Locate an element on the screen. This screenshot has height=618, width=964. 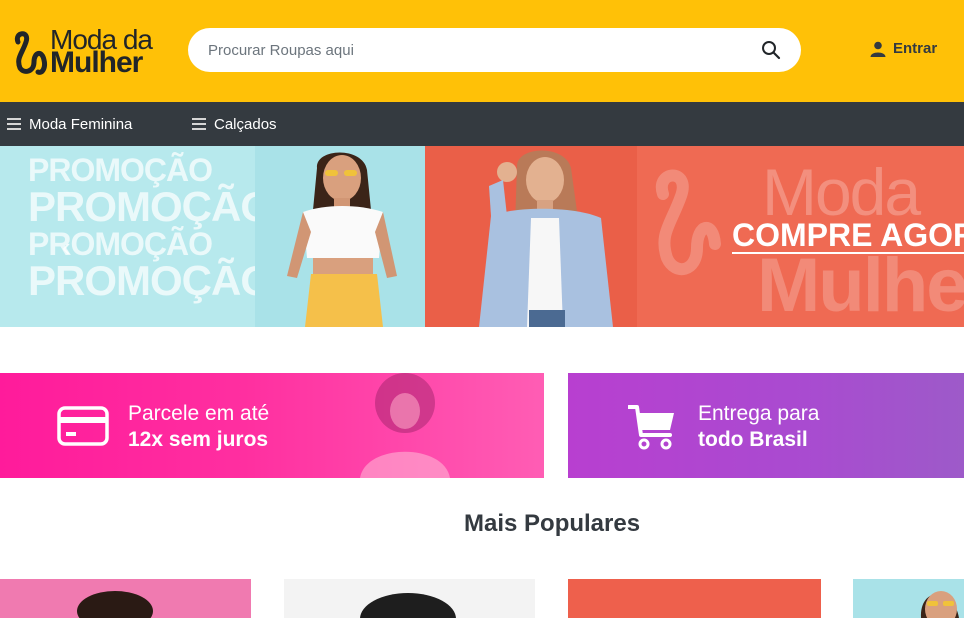
feature-line1: Parcele em até is located at coordinates (199, 413).